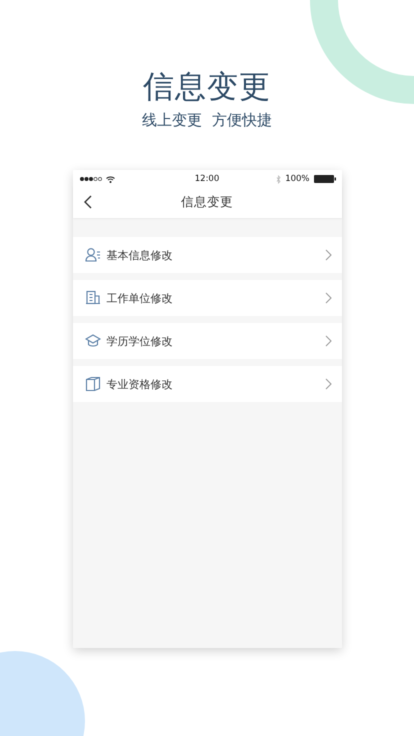 The image size is (414, 736). Describe the element at coordinates (90, 179) in the screenshot. I see `signal-icon` at that location.